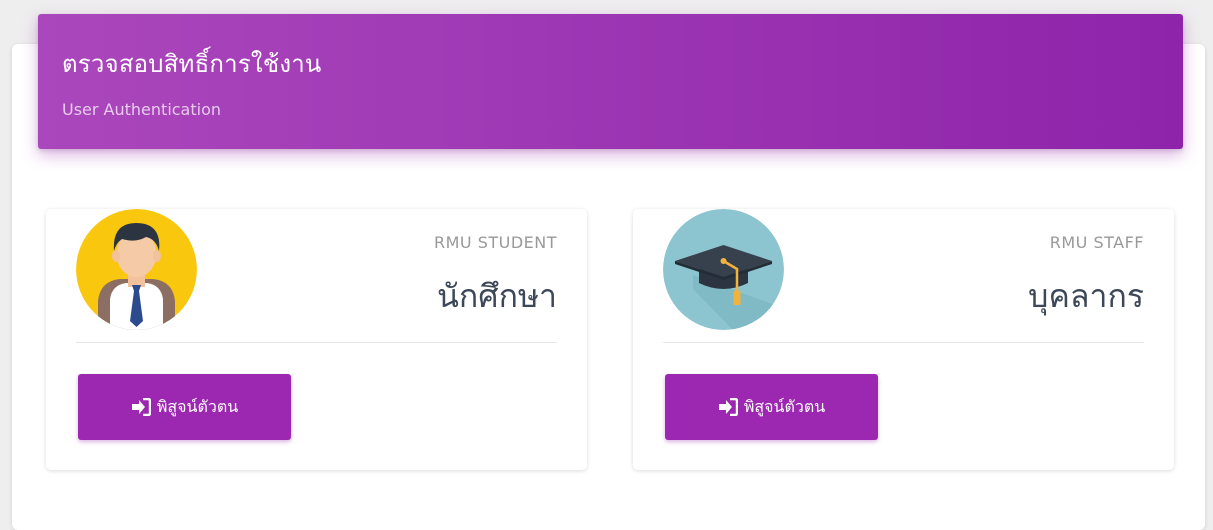  Describe the element at coordinates (1086, 296) in the screenshot. I see `role-name: บุคลากร` at that location.